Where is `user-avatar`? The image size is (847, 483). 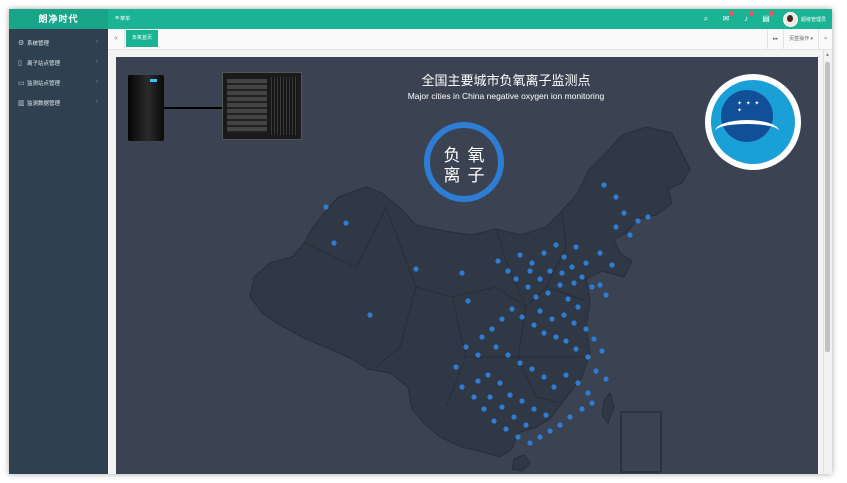
user-avatar is located at coordinates (790, 19).